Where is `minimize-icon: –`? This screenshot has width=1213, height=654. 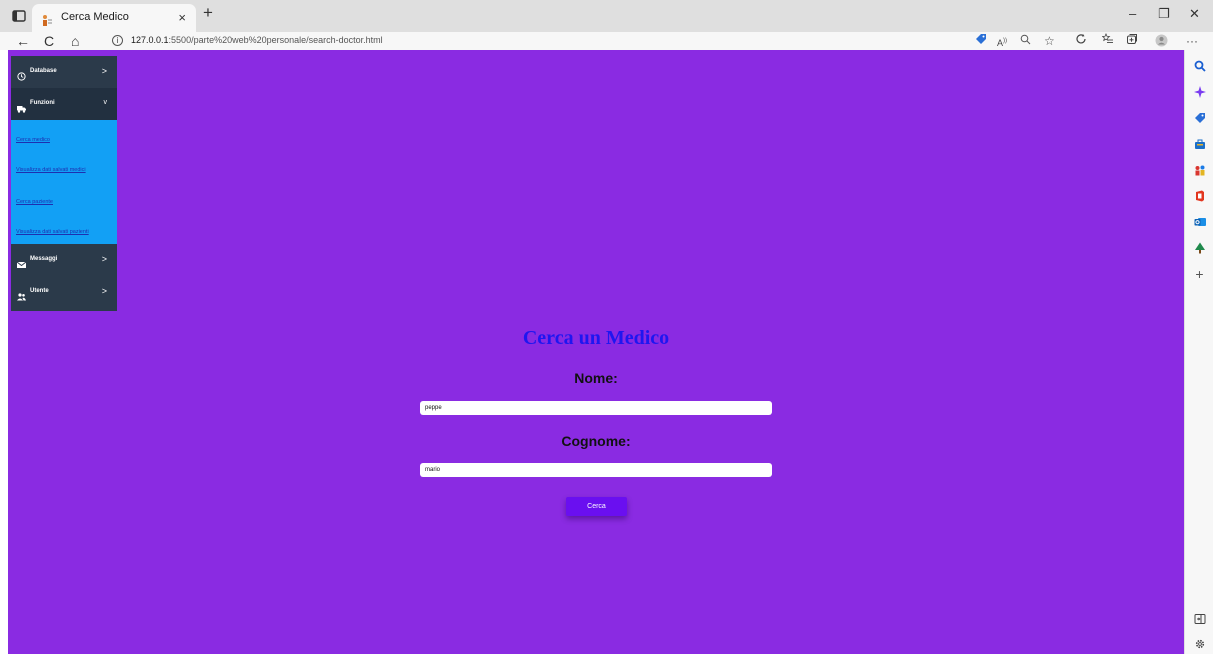 minimize-icon: – is located at coordinates (1132, 13).